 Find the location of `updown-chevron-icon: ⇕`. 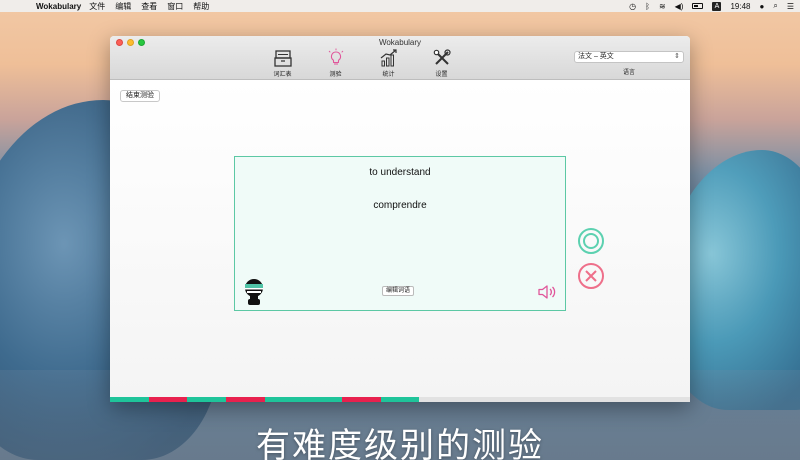

updown-chevron-icon: ⇕ is located at coordinates (677, 56).